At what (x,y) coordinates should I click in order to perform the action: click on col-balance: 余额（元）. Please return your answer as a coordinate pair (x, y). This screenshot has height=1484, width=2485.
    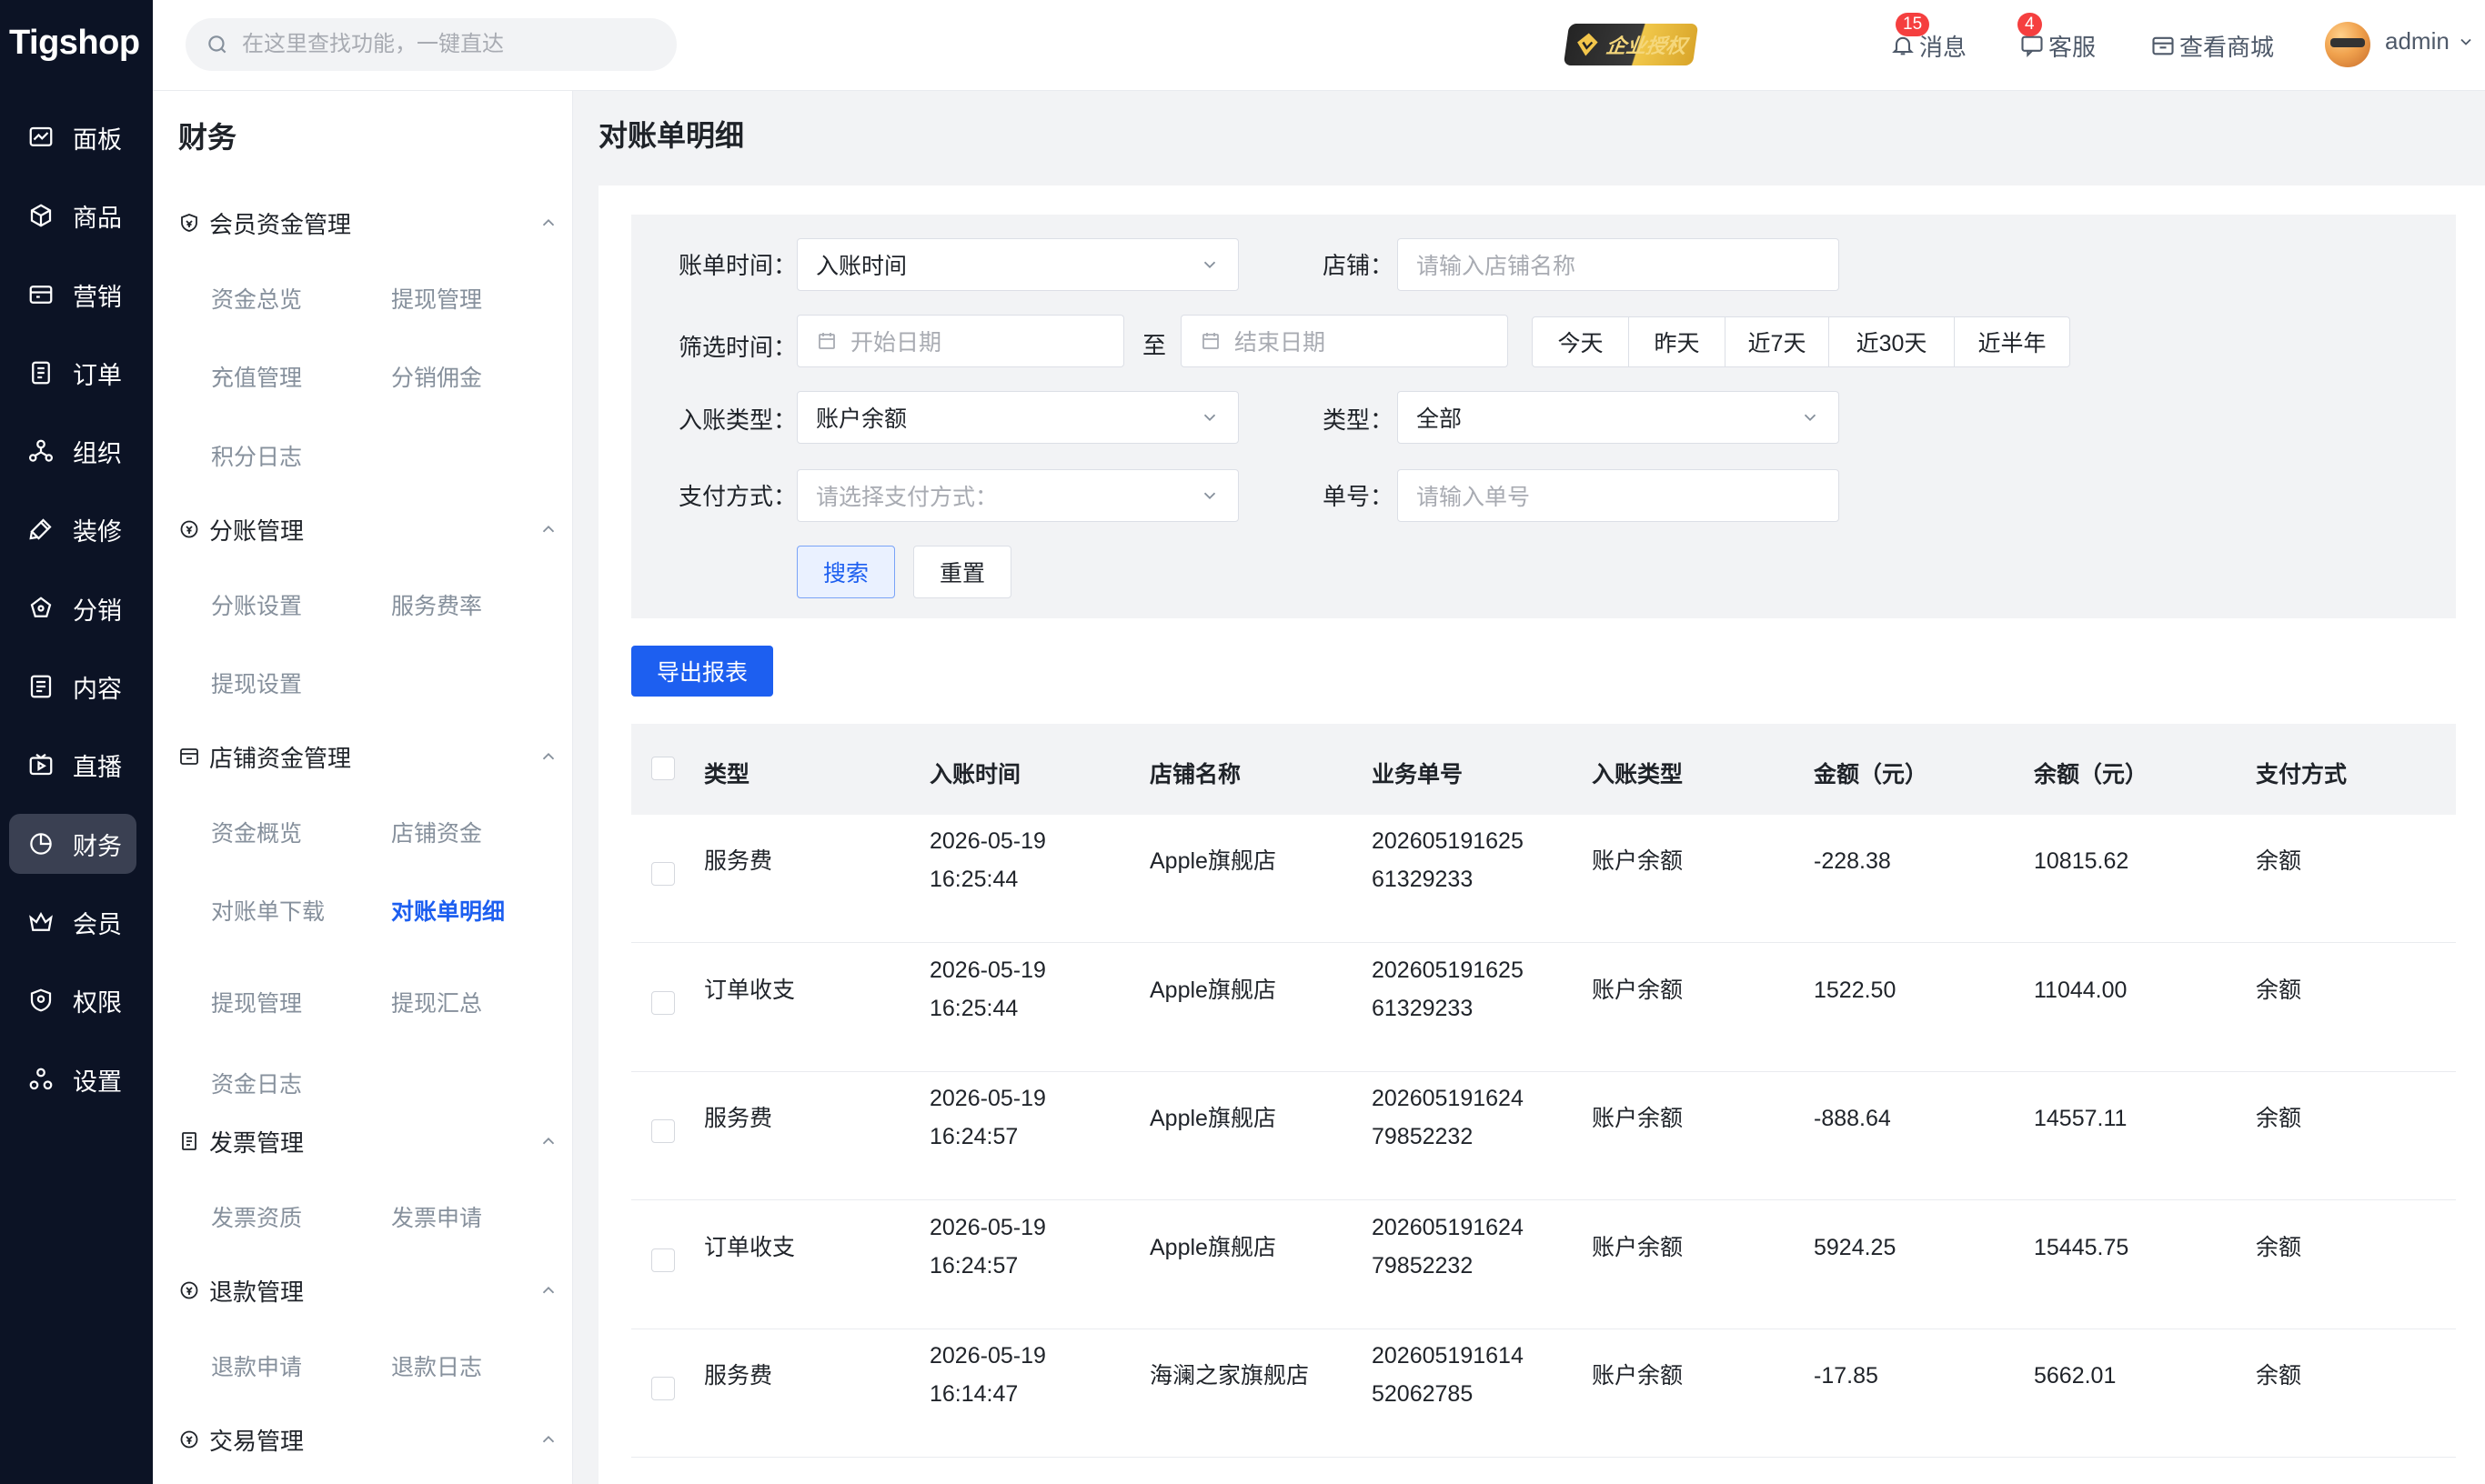
    Looking at the image, I should click on (2091, 774).